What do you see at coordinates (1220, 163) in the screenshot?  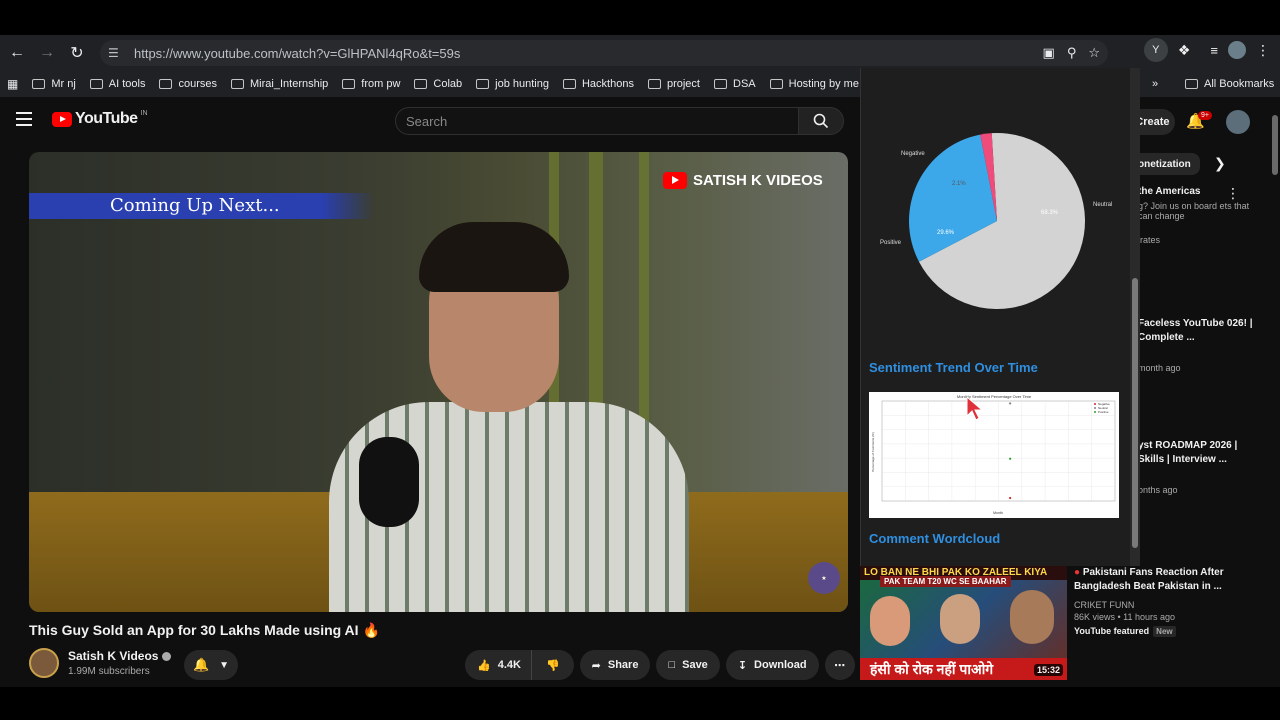 I see `chevron-right-icon: ❯` at bounding box center [1220, 163].